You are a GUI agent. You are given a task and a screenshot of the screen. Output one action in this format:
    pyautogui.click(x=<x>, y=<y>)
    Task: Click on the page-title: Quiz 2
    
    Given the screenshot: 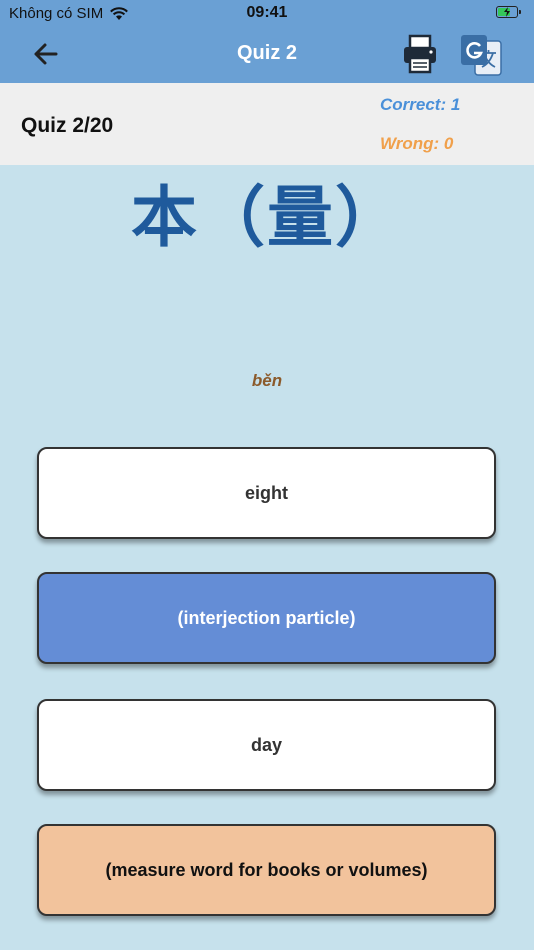 What is the action you would take?
    pyautogui.click(x=266, y=53)
    